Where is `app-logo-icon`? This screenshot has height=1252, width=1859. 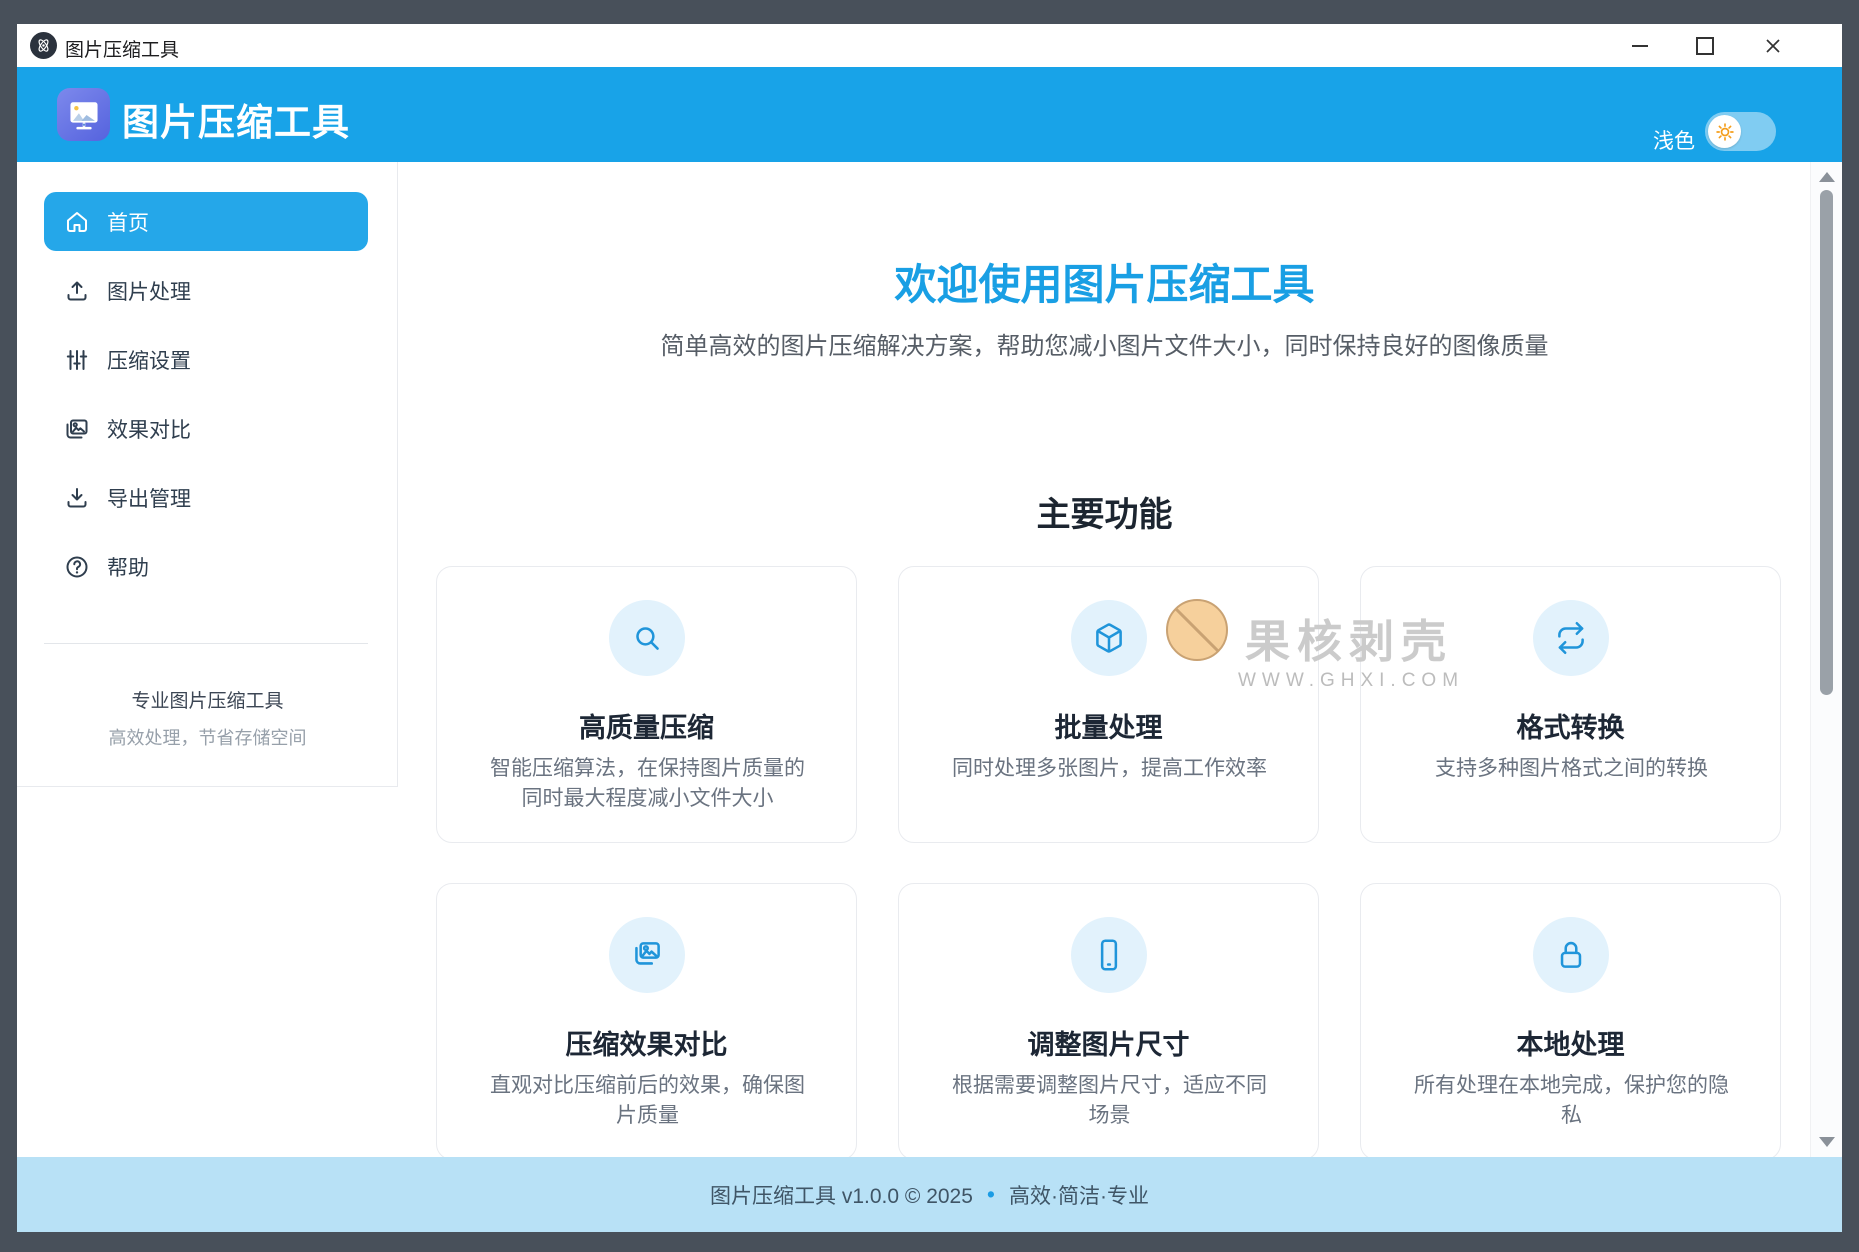 app-logo-icon is located at coordinates (83, 114).